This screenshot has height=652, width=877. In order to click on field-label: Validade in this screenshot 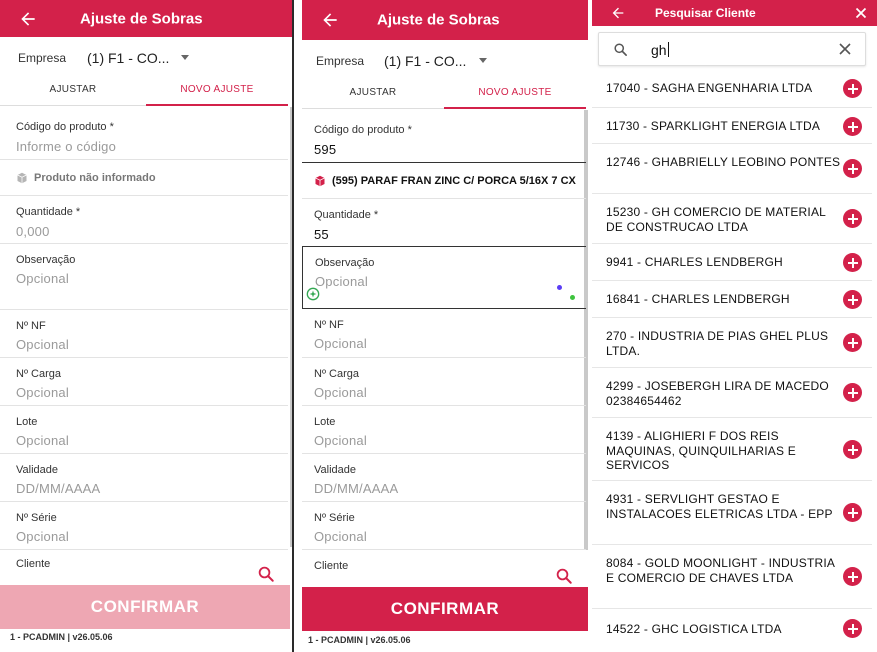, I will do `click(37, 470)`.